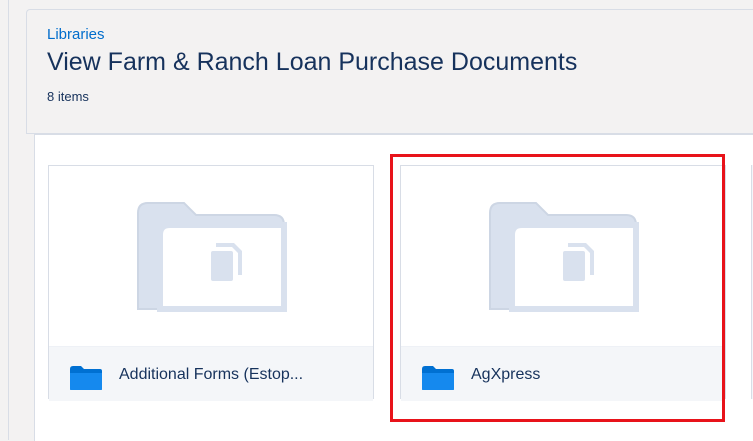 Image resolution: width=753 pixels, height=441 pixels. I want to click on breadcrumb-libraries: Libraries, so click(76, 34).